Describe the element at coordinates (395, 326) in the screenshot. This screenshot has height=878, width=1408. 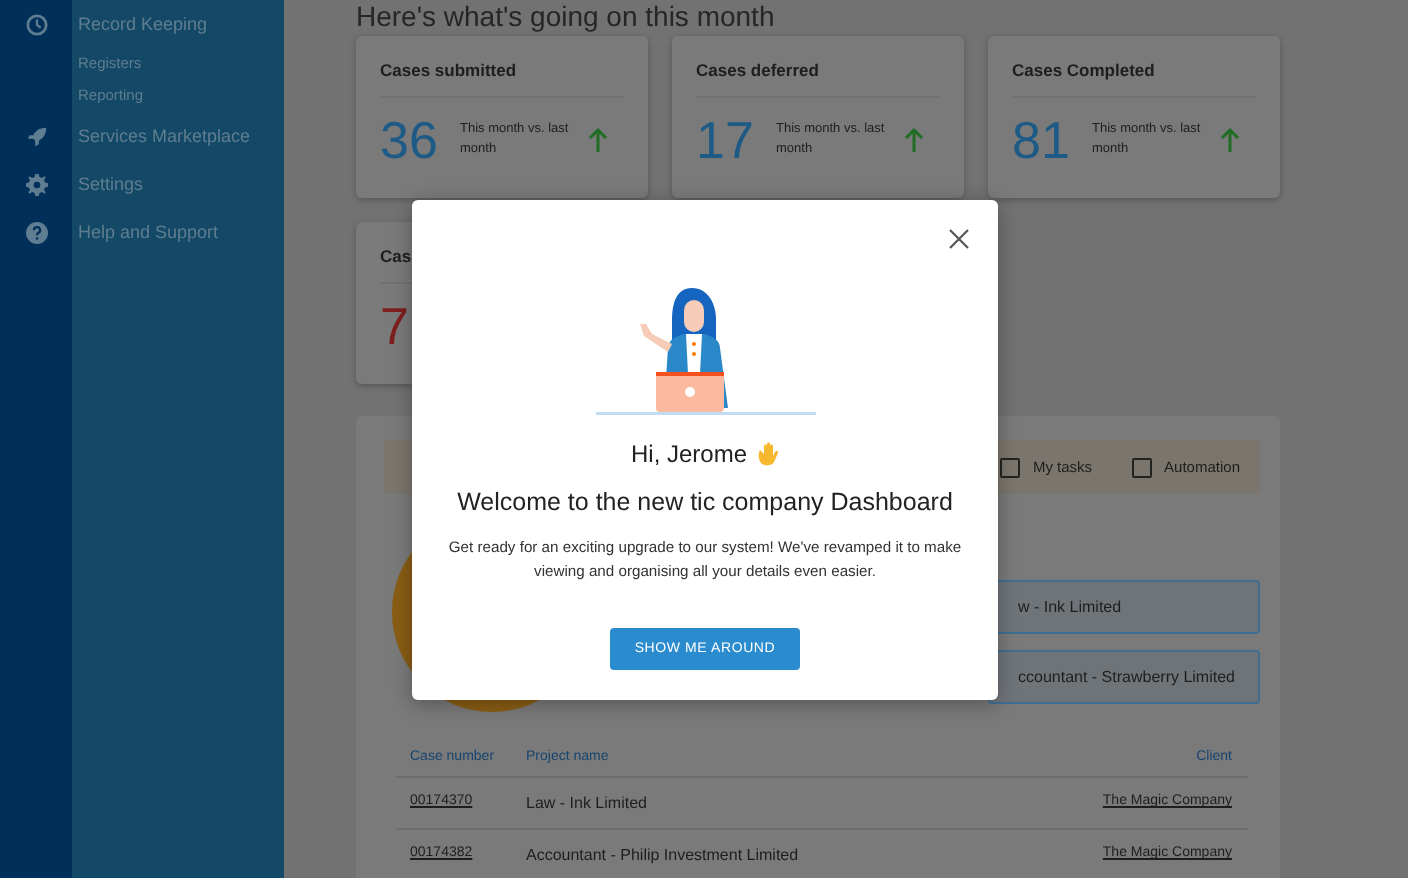
I see `stat-value: 7` at that location.